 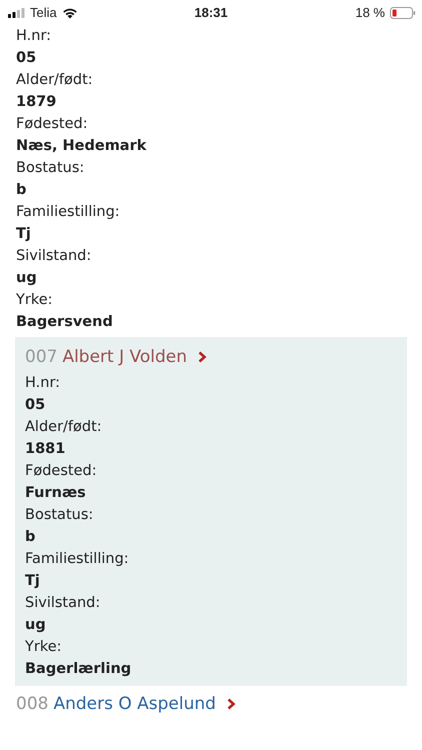 What do you see at coordinates (81, 146) in the screenshot?
I see `field-value: Næs, Hedemark` at bounding box center [81, 146].